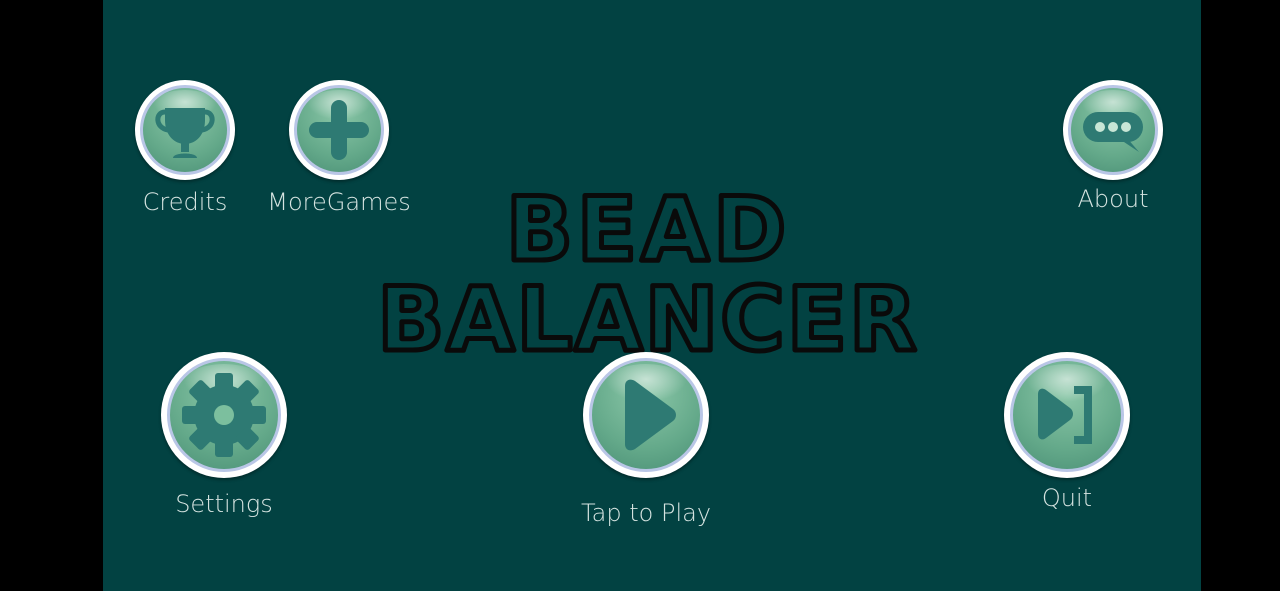  I want to click on quit-label: Quit, so click(1067, 498).